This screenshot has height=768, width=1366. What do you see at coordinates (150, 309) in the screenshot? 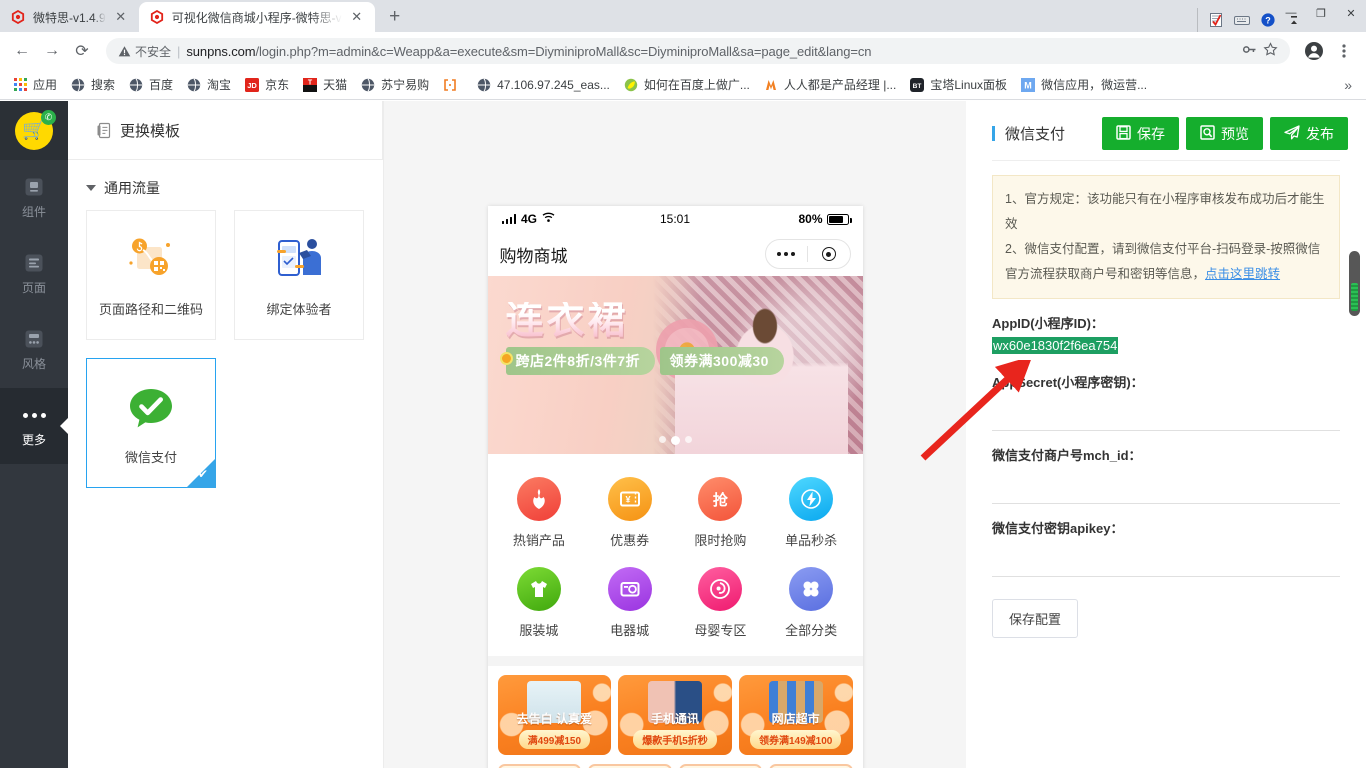
I see `module-card-label: 页面路径和二维码` at bounding box center [150, 309].